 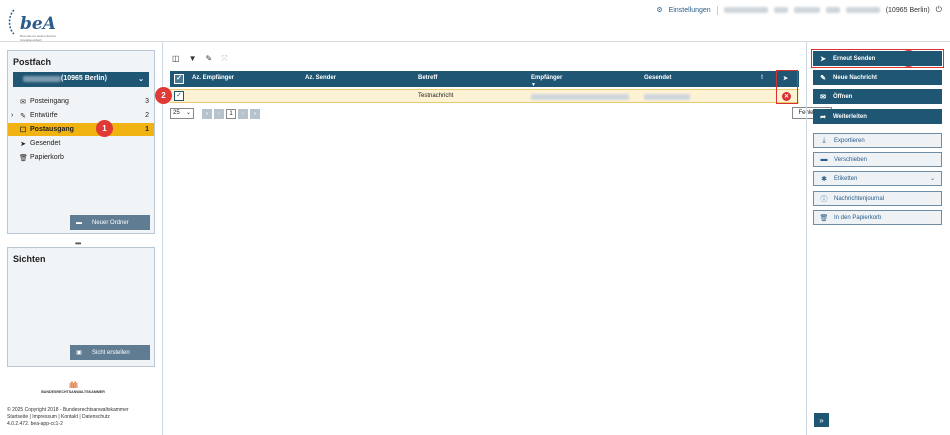 What do you see at coordinates (79, 353) in the screenshot?
I see `view-icon: ▣` at bounding box center [79, 353].